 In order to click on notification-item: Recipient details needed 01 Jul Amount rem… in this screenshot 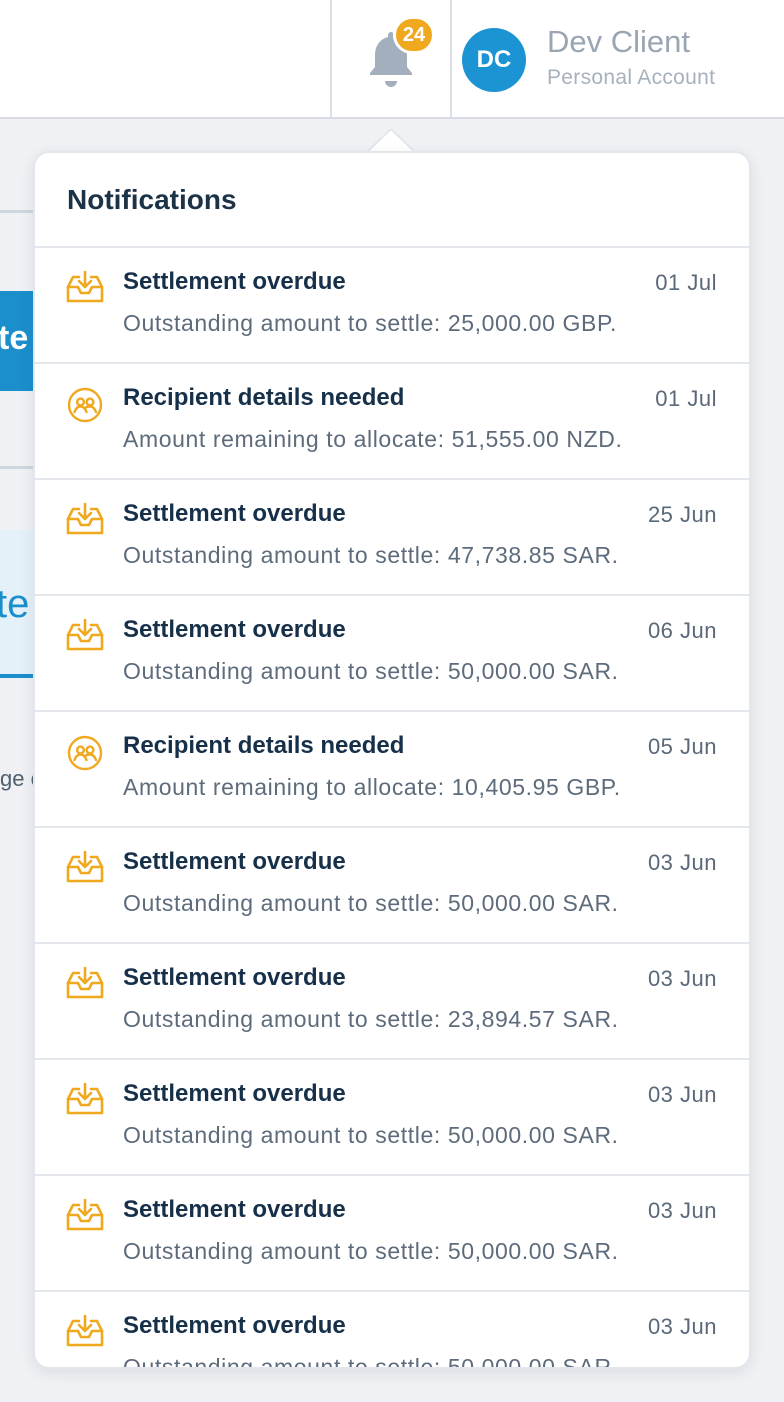, I will do `click(392, 422)`.